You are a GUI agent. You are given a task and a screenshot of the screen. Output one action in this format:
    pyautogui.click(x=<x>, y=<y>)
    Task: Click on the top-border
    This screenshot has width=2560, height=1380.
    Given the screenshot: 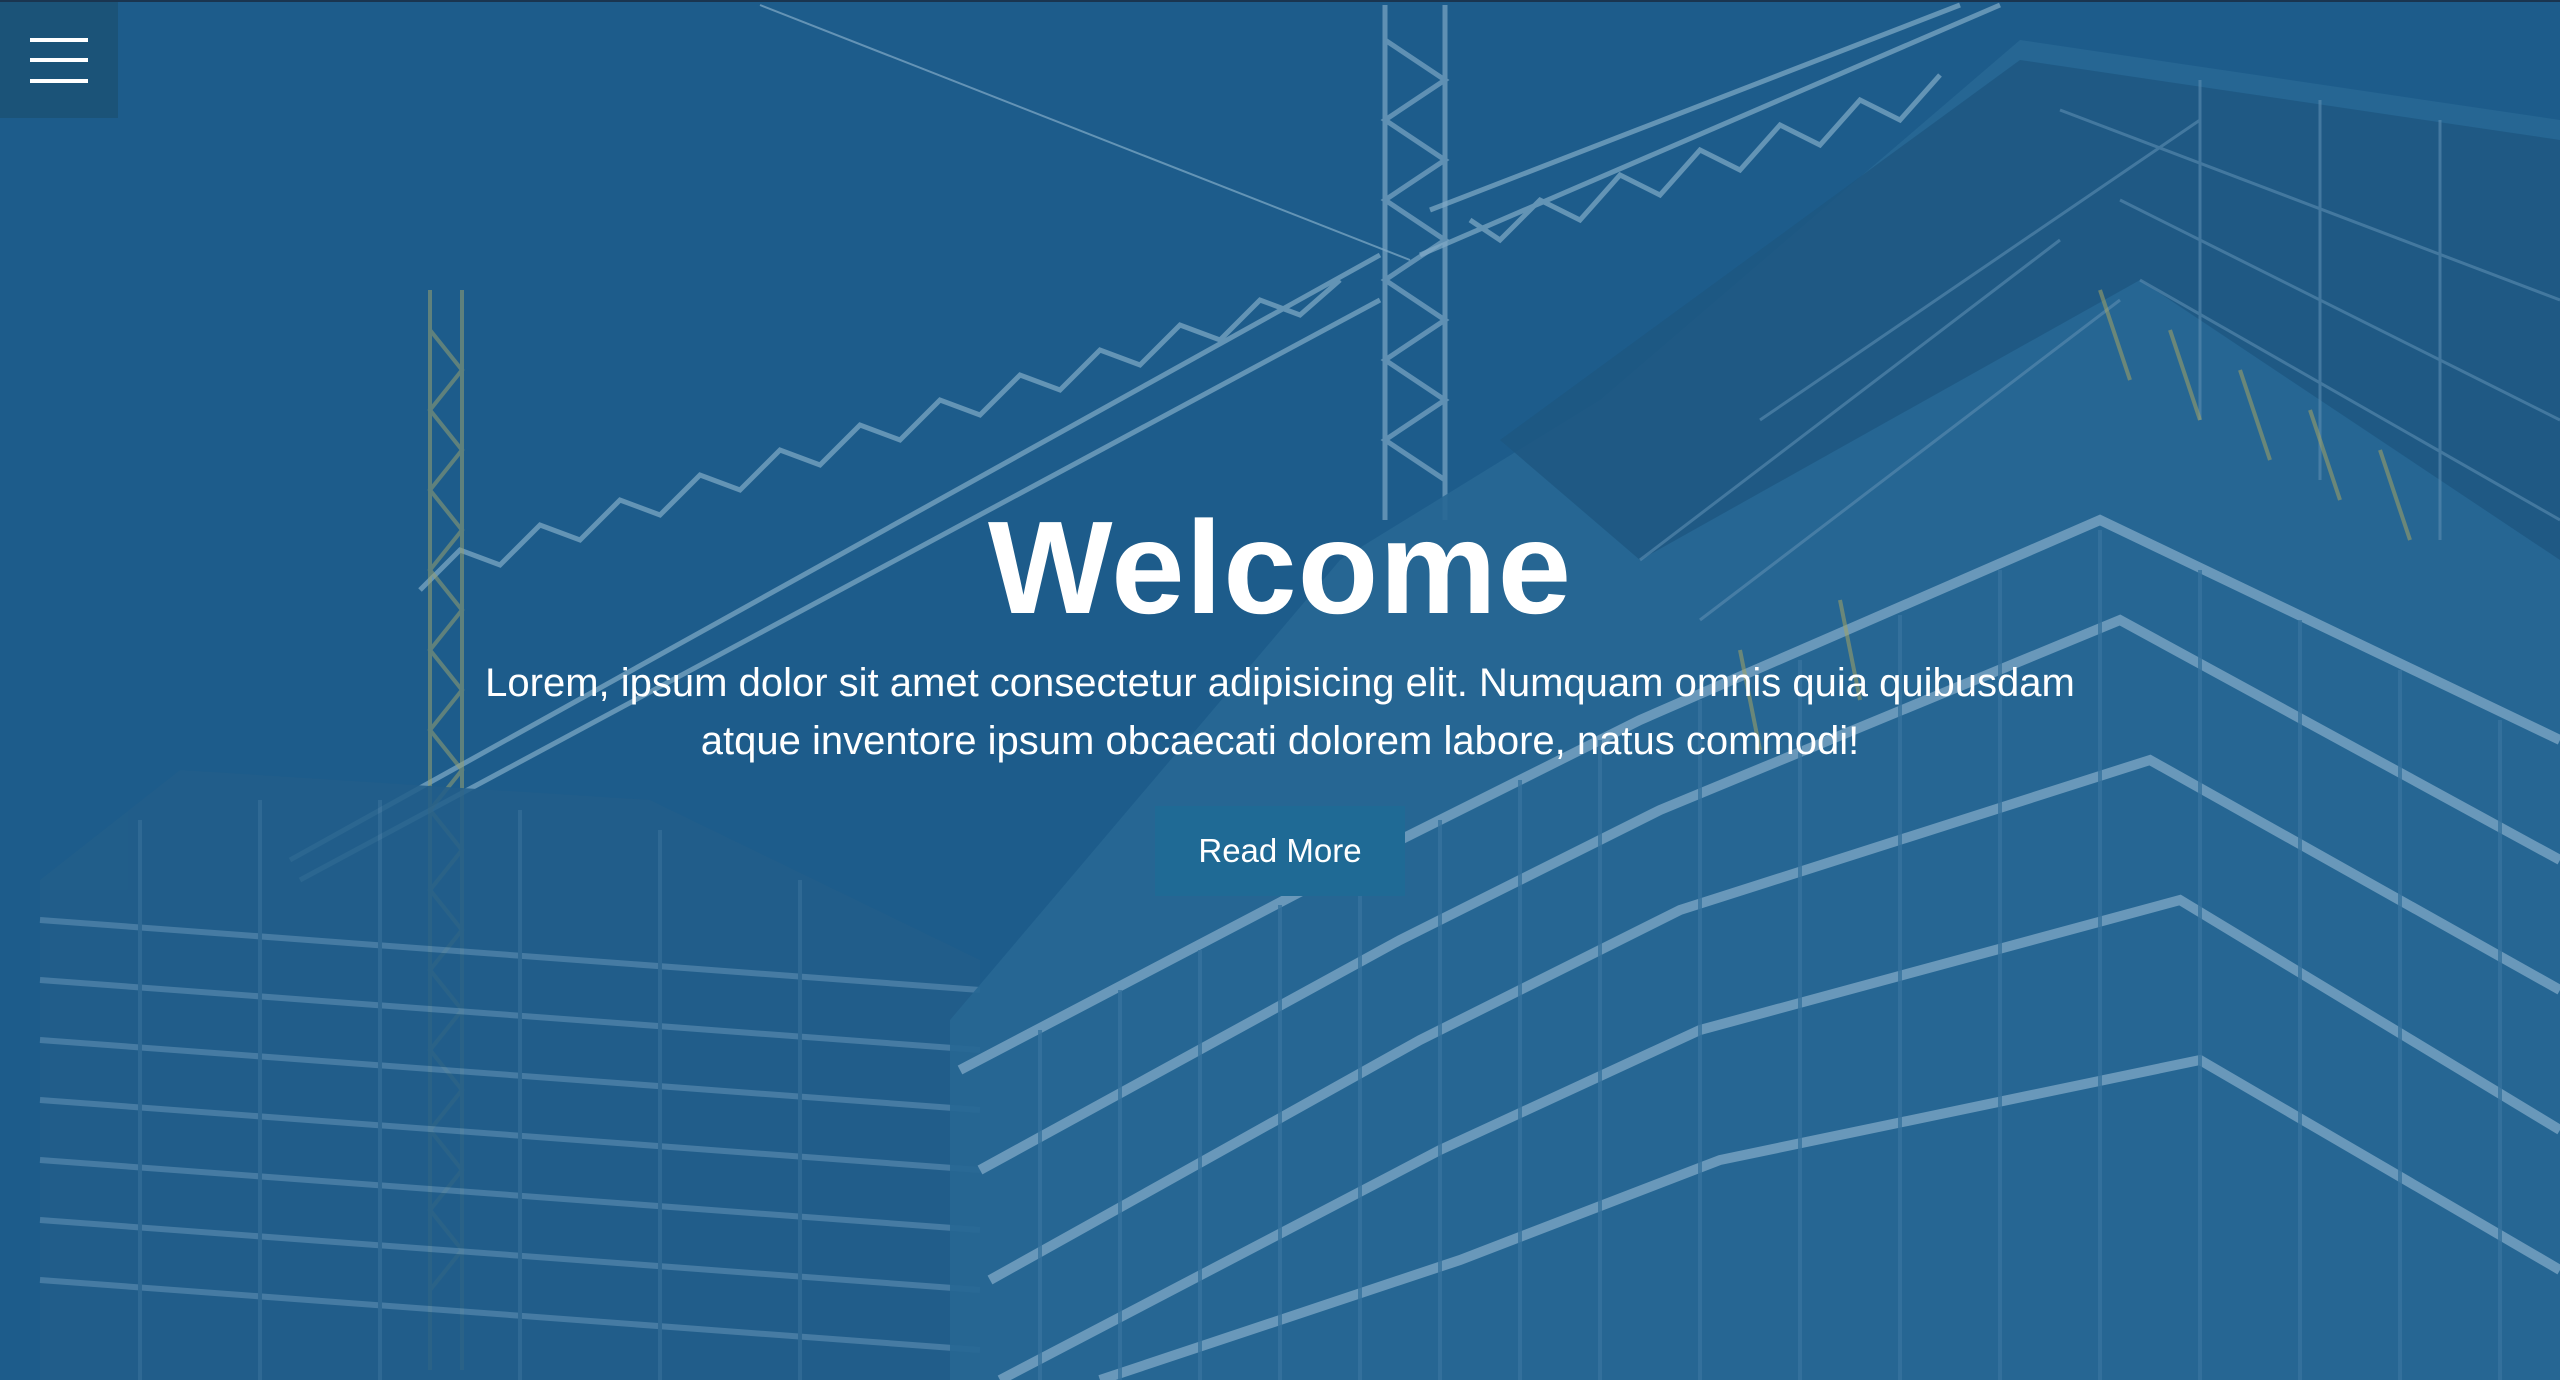 What is the action you would take?
    pyautogui.click(x=1280, y=1)
    